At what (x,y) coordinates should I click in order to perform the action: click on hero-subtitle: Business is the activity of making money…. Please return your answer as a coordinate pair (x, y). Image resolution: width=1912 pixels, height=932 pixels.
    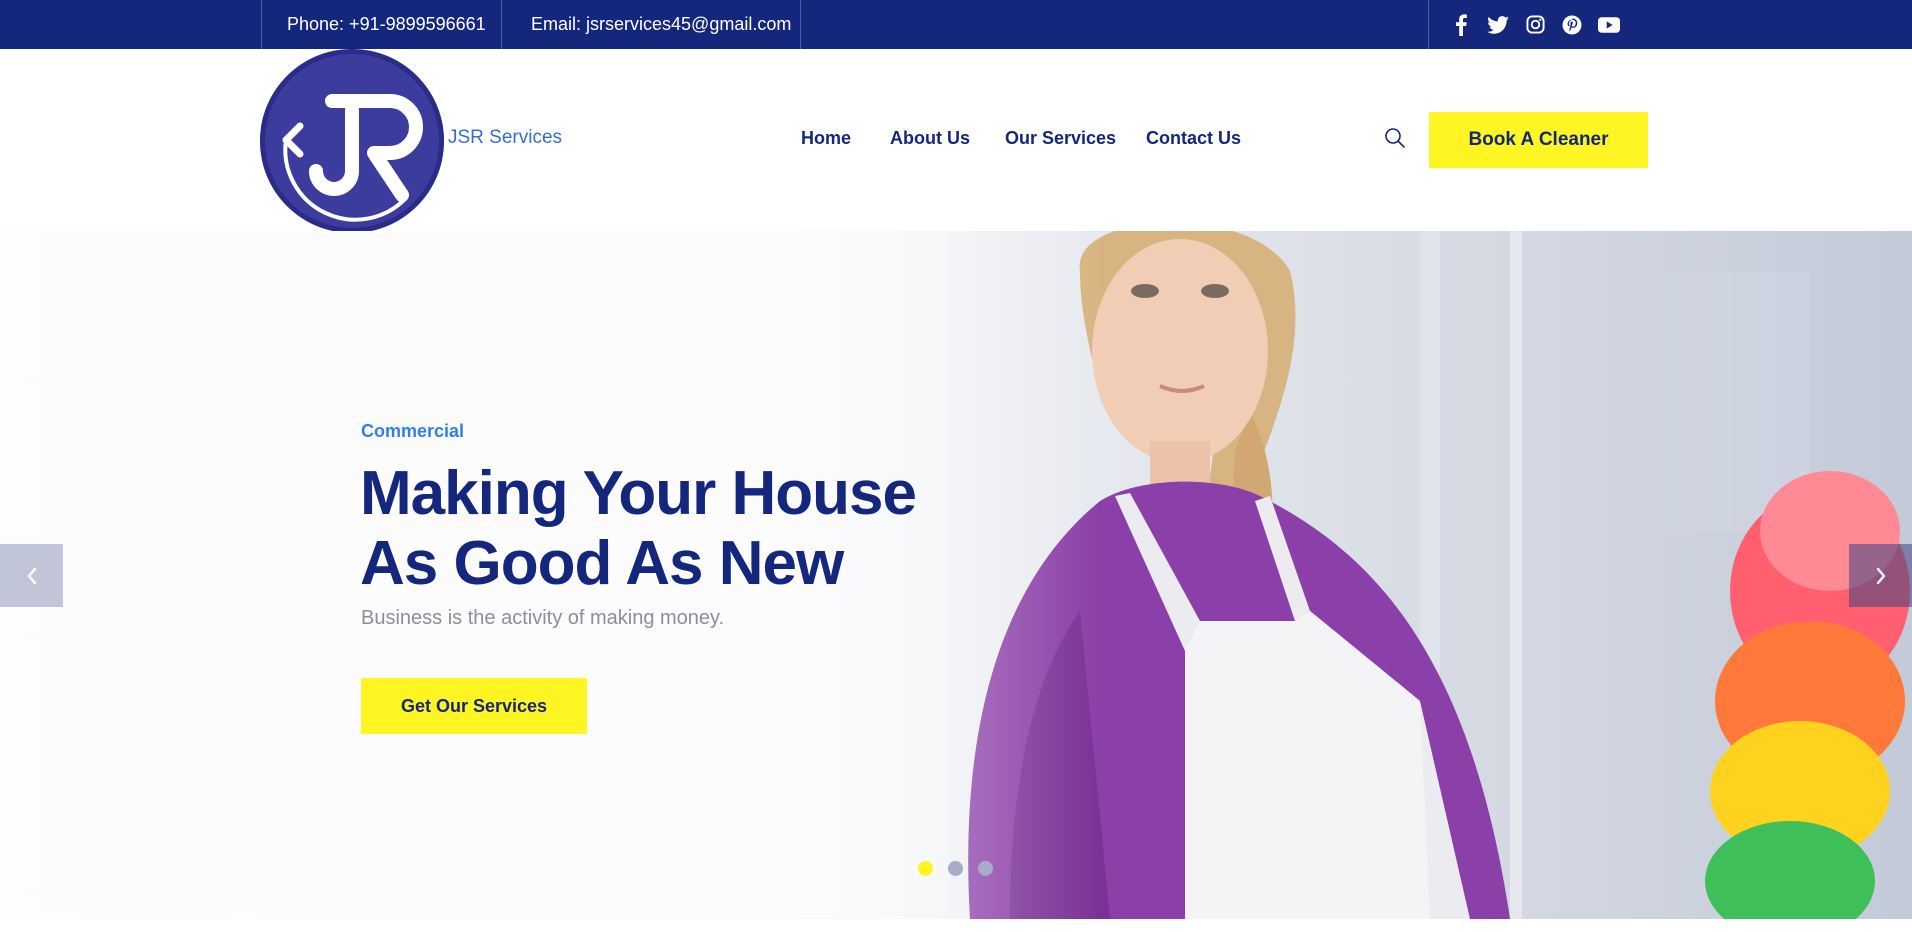
    Looking at the image, I should click on (543, 618).